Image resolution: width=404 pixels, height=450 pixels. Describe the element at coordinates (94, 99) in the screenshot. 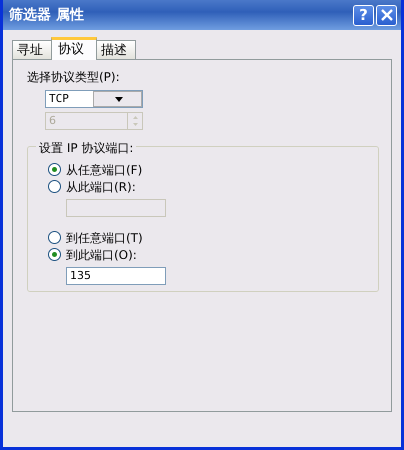

I see `protocol-dropdown: TCP` at that location.